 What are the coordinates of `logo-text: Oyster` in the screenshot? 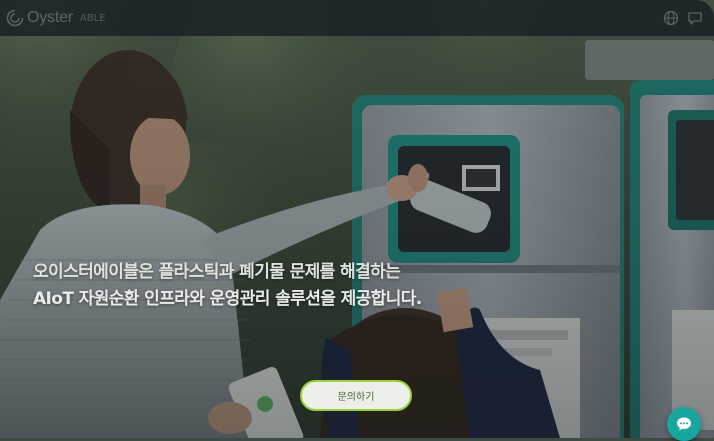 It's located at (50, 17).